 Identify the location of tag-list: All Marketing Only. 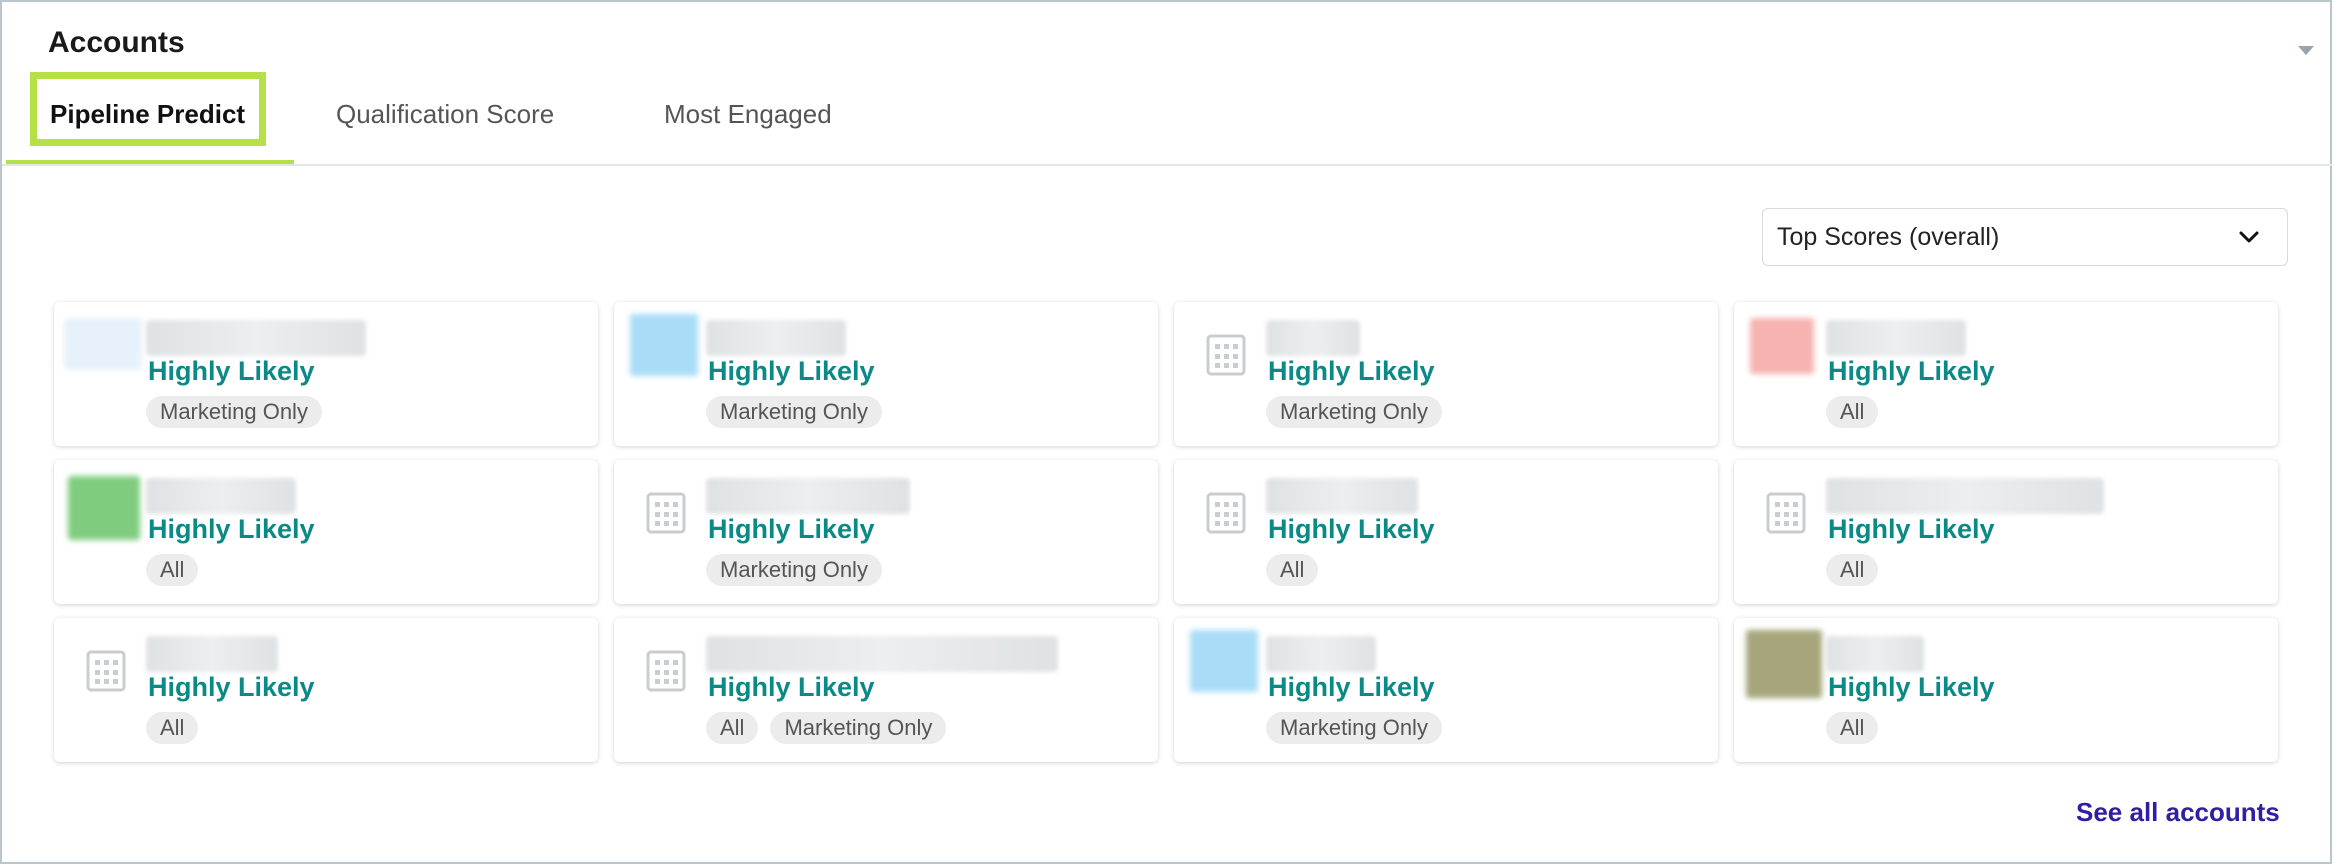
(826, 728).